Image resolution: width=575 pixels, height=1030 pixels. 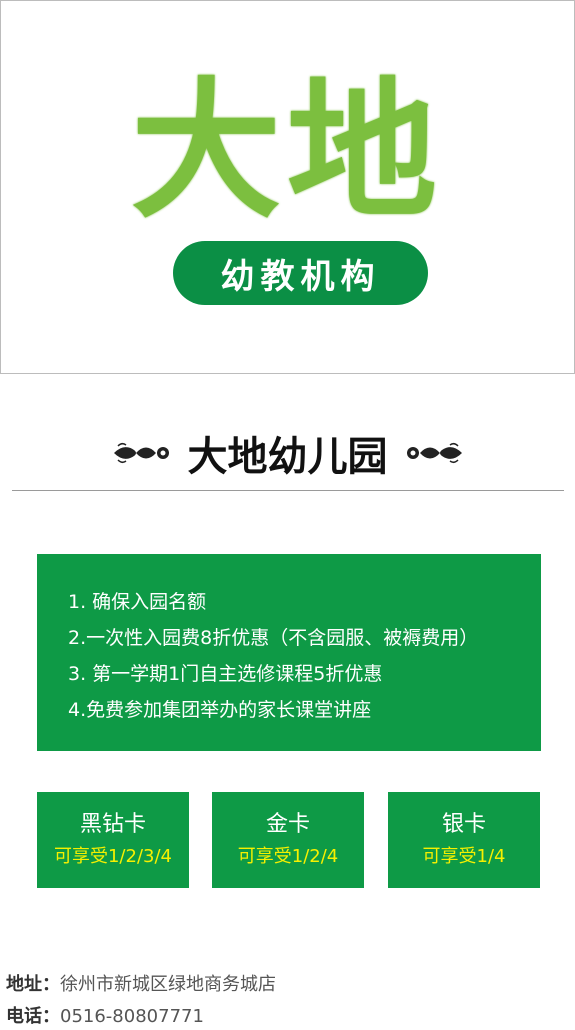 What do you see at coordinates (112, 824) in the screenshot?
I see `card-name: 黑钻卡` at bounding box center [112, 824].